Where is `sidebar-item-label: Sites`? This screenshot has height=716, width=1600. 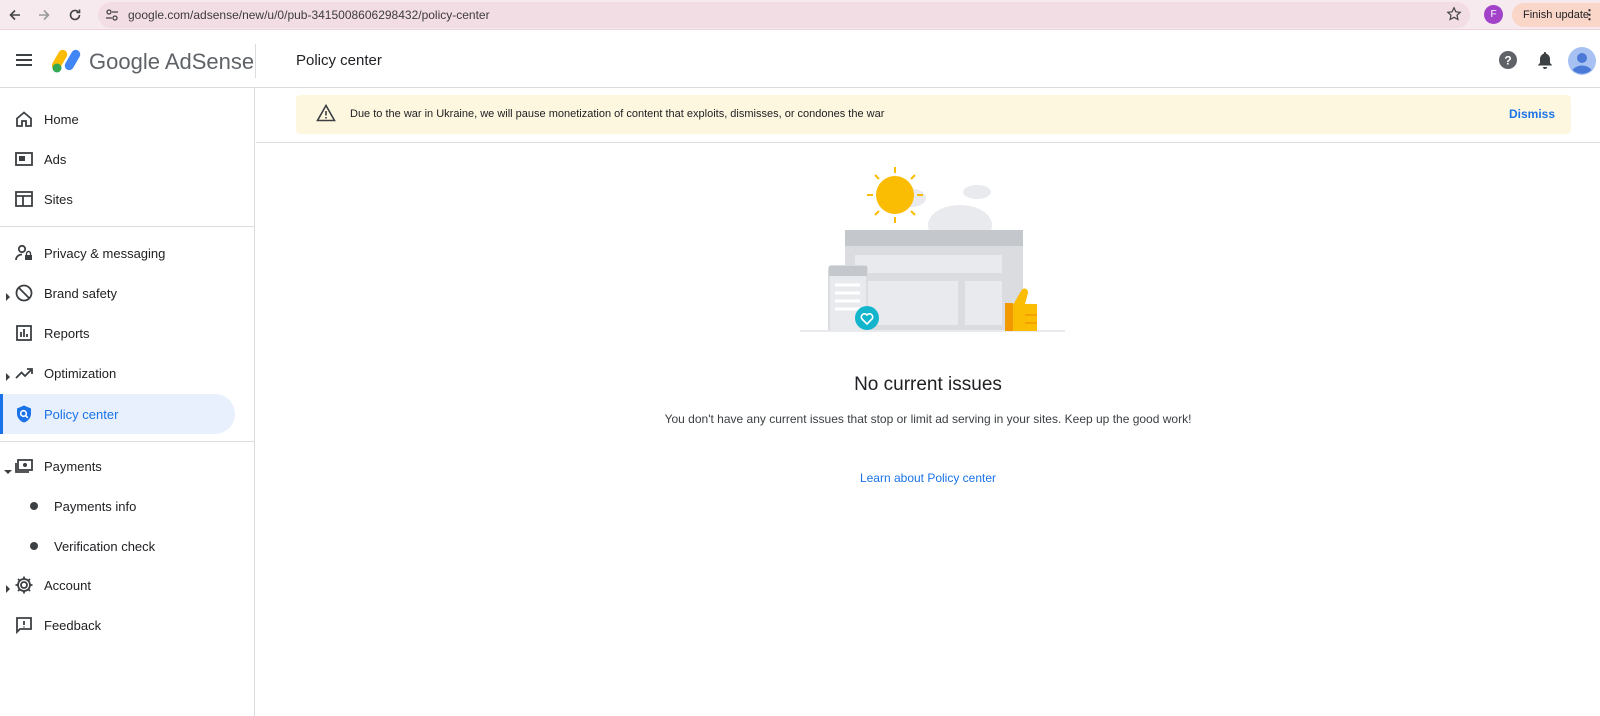
sidebar-item-label: Sites is located at coordinates (58, 199).